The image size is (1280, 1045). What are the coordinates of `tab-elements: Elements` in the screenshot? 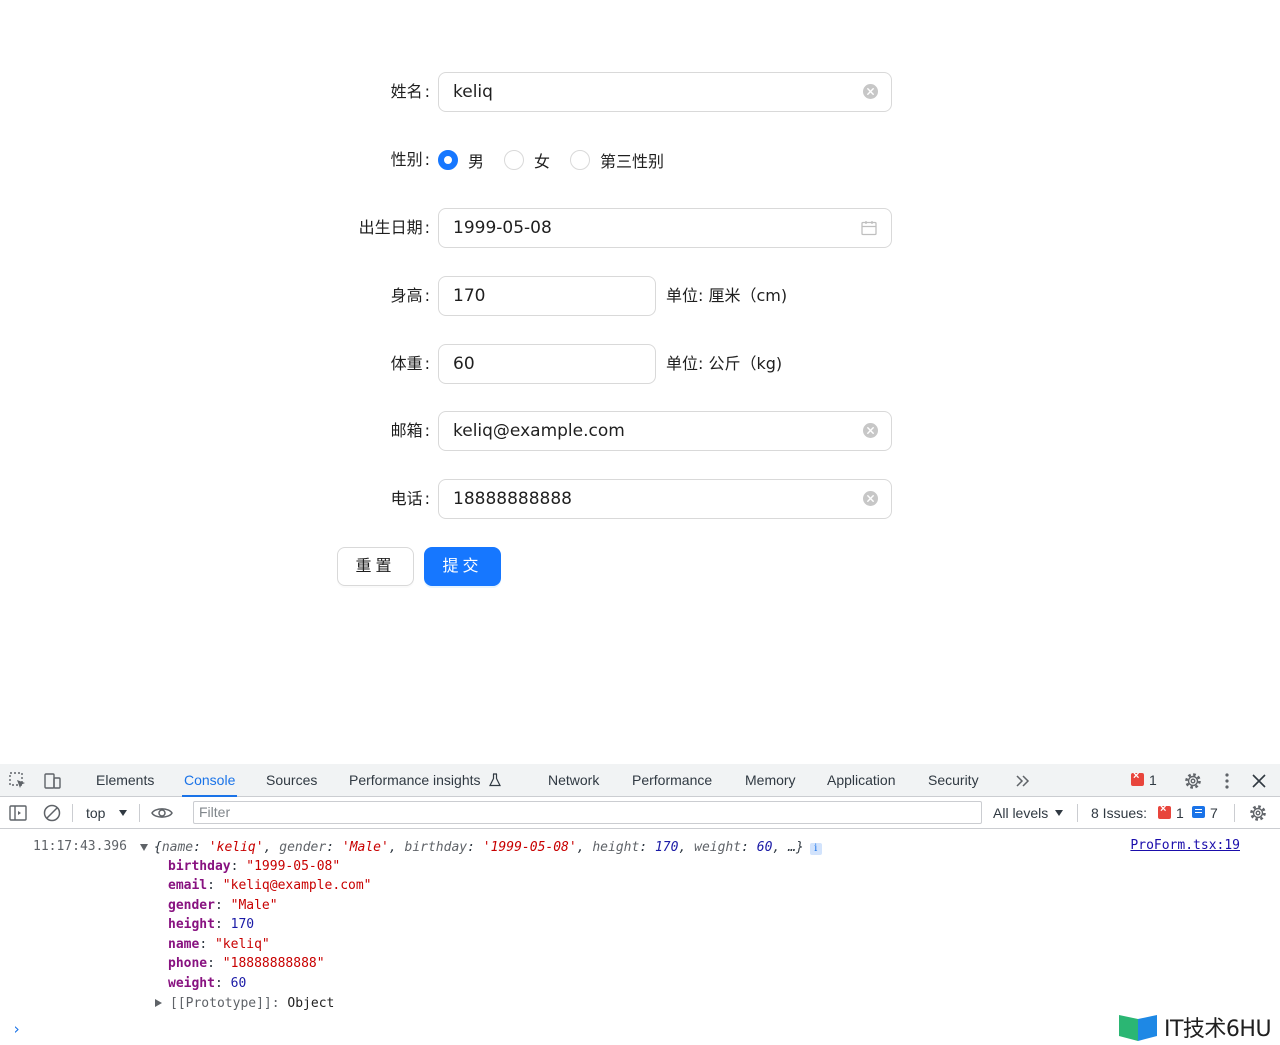 It's located at (125, 780).